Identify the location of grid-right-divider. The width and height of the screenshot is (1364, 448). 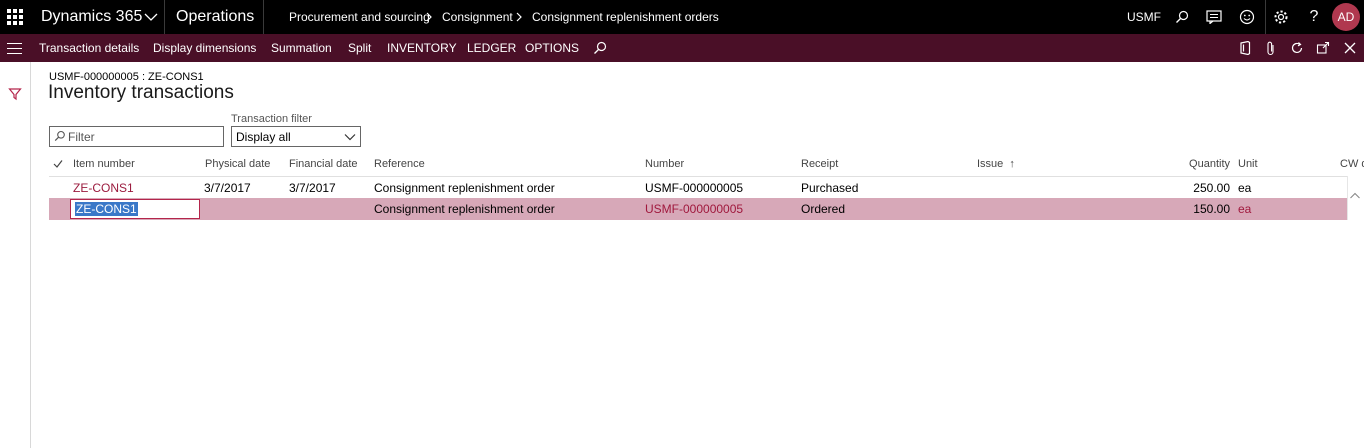
(1347, 198).